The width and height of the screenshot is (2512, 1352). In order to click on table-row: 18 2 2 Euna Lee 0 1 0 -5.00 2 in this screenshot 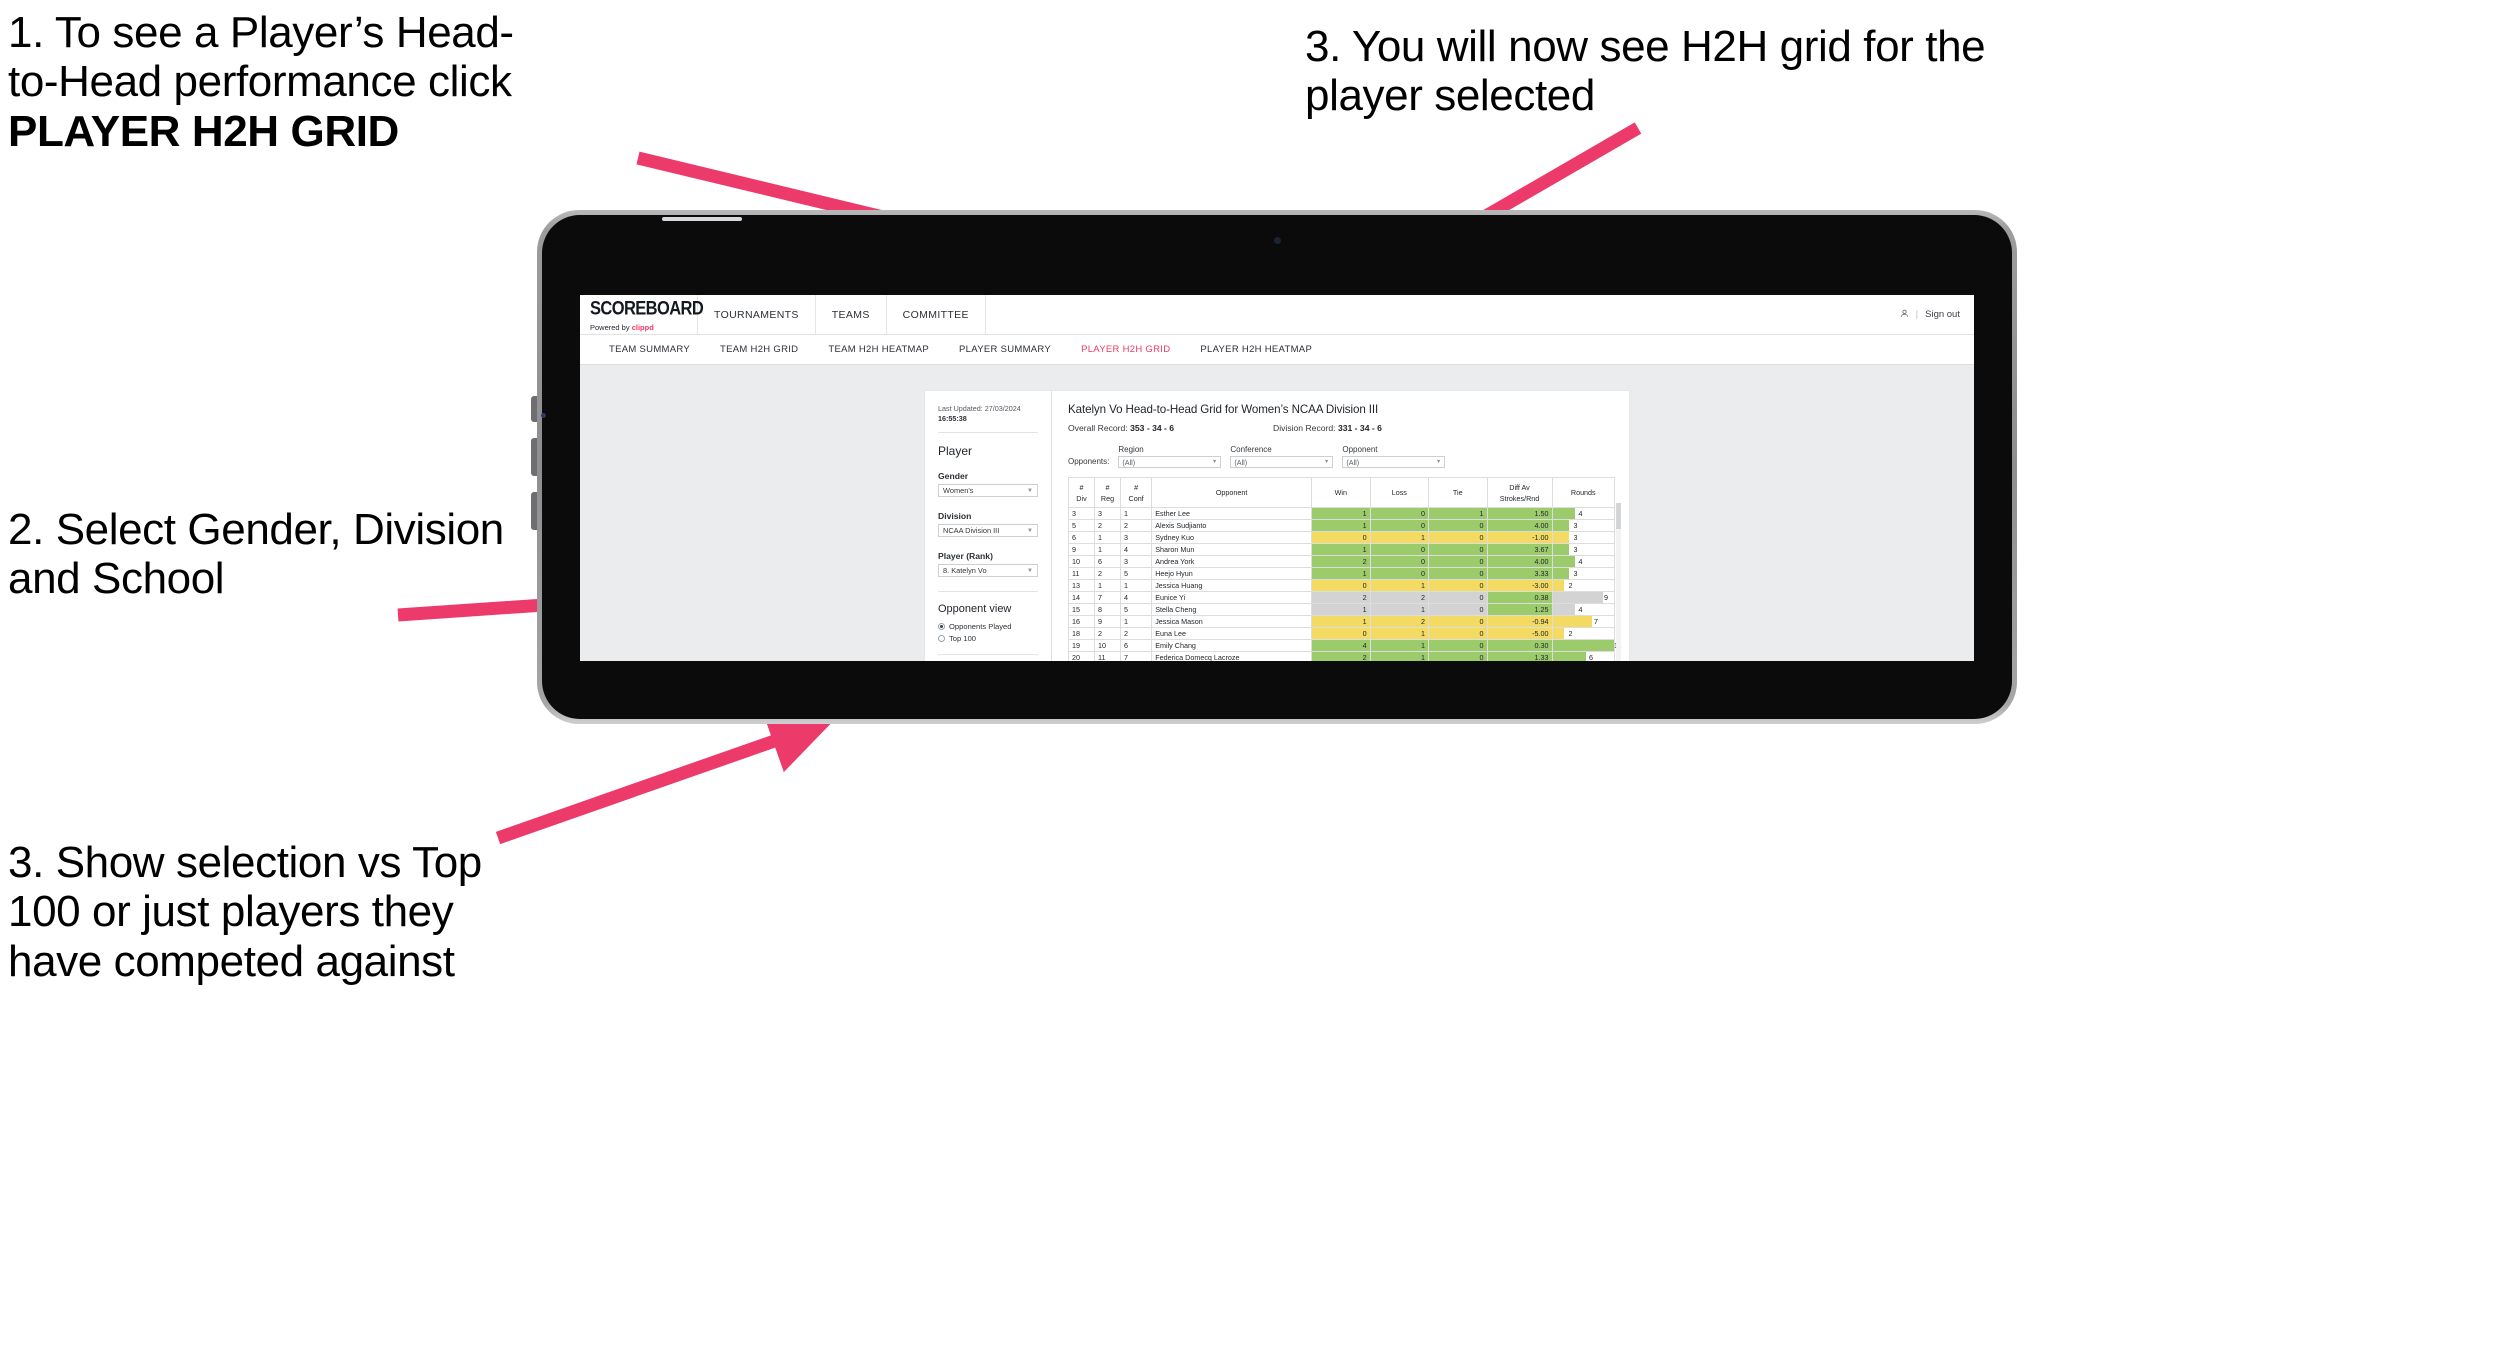, I will do `click(1342, 633)`.